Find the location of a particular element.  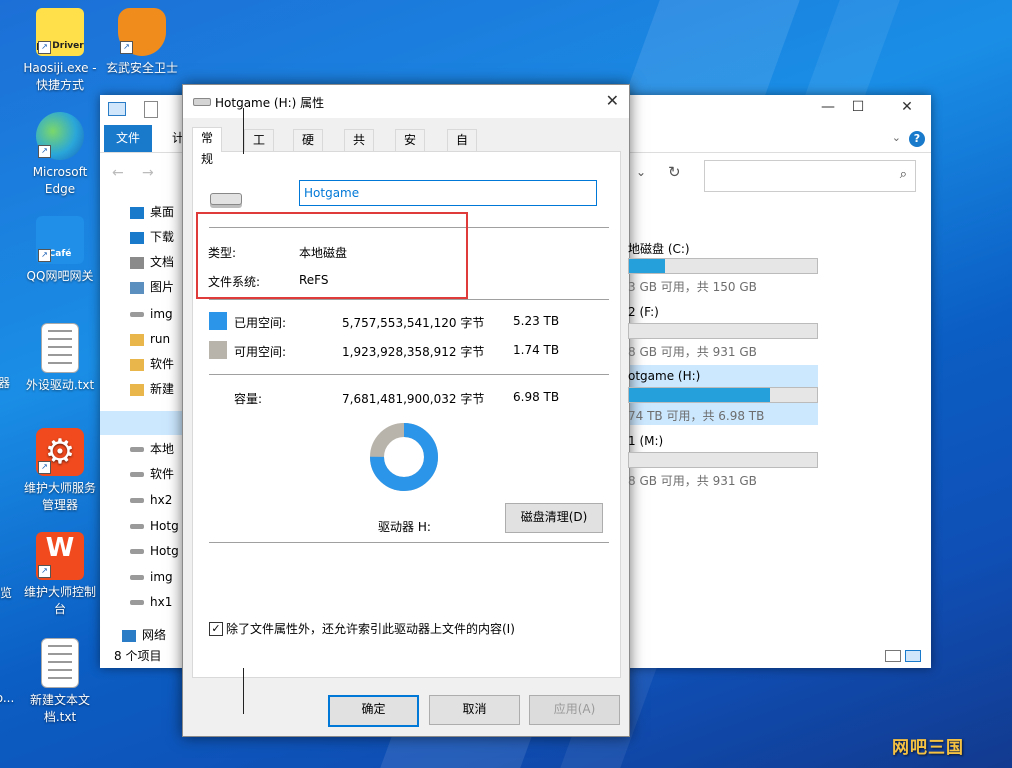

text-file-icon is located at coordinates (60, 663).